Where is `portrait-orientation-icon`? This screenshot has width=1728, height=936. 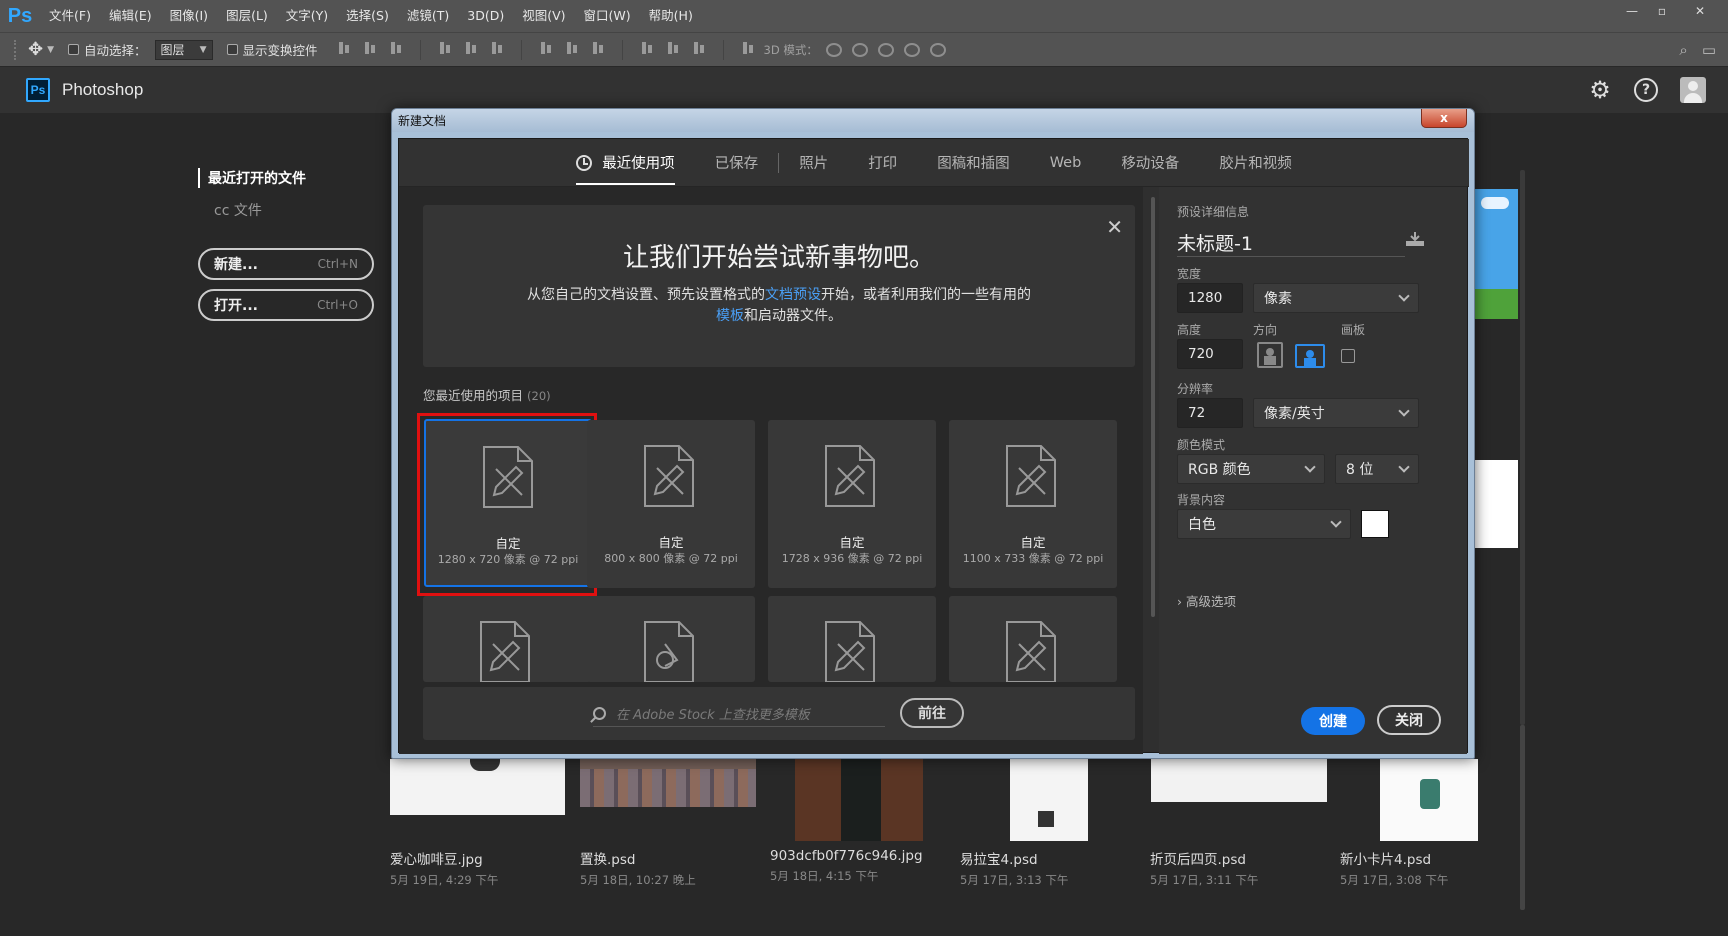
portrait-orientation-icon is located at coordinates (1270, 355).